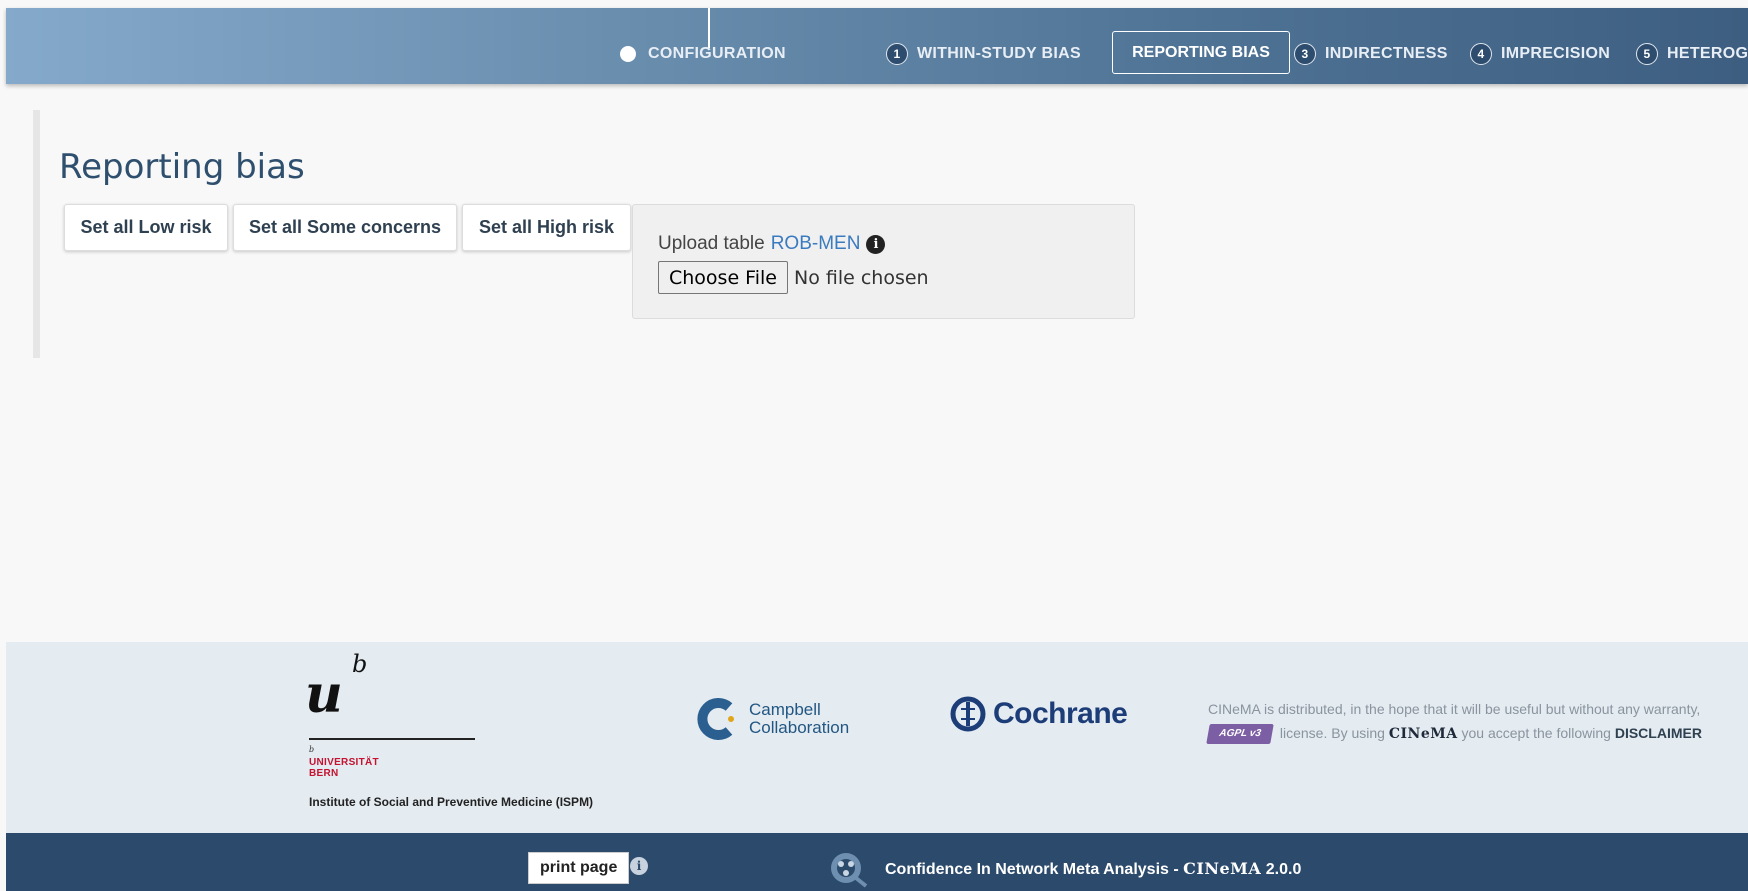 This screenshot has width=1748, height=891. Describe the element at coordinates (897, 54) in the screenshot. I see `step-number-badge: 1` at that location.